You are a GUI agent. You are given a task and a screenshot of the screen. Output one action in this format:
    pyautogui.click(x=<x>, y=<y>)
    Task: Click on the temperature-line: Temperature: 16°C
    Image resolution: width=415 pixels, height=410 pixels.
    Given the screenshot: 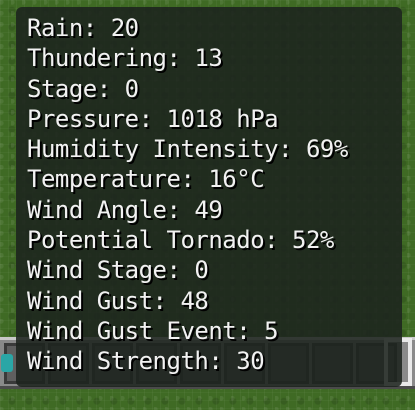 What is the action you would take?
    pyautogui.click(x=146, y=179)
    